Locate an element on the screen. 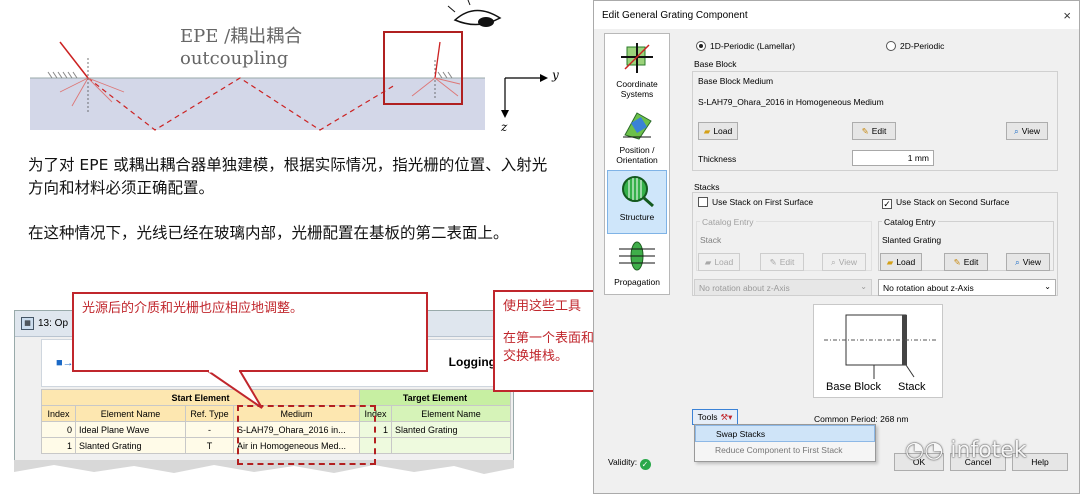 Image resolution: width=1080 pixels, height=494 pixels. preview-base-label: Base Block is located at coordinates (854, 387).